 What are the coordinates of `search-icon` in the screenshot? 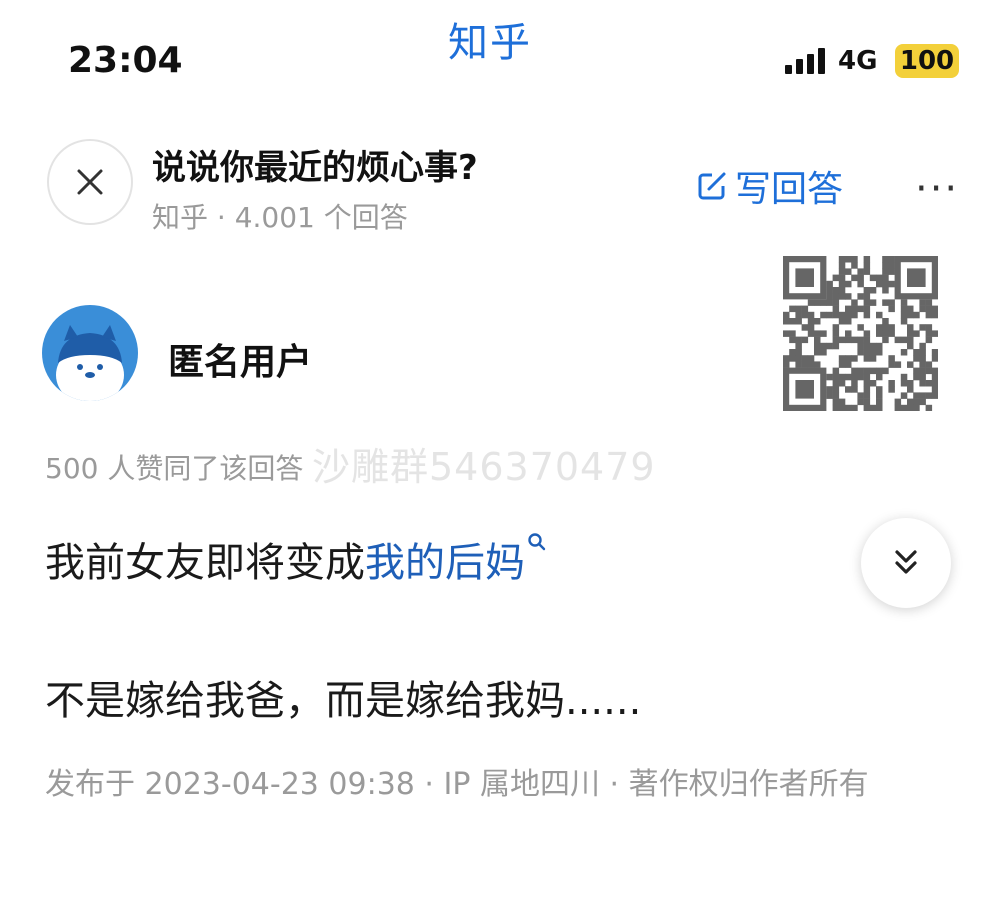 It's located at (537, 542).